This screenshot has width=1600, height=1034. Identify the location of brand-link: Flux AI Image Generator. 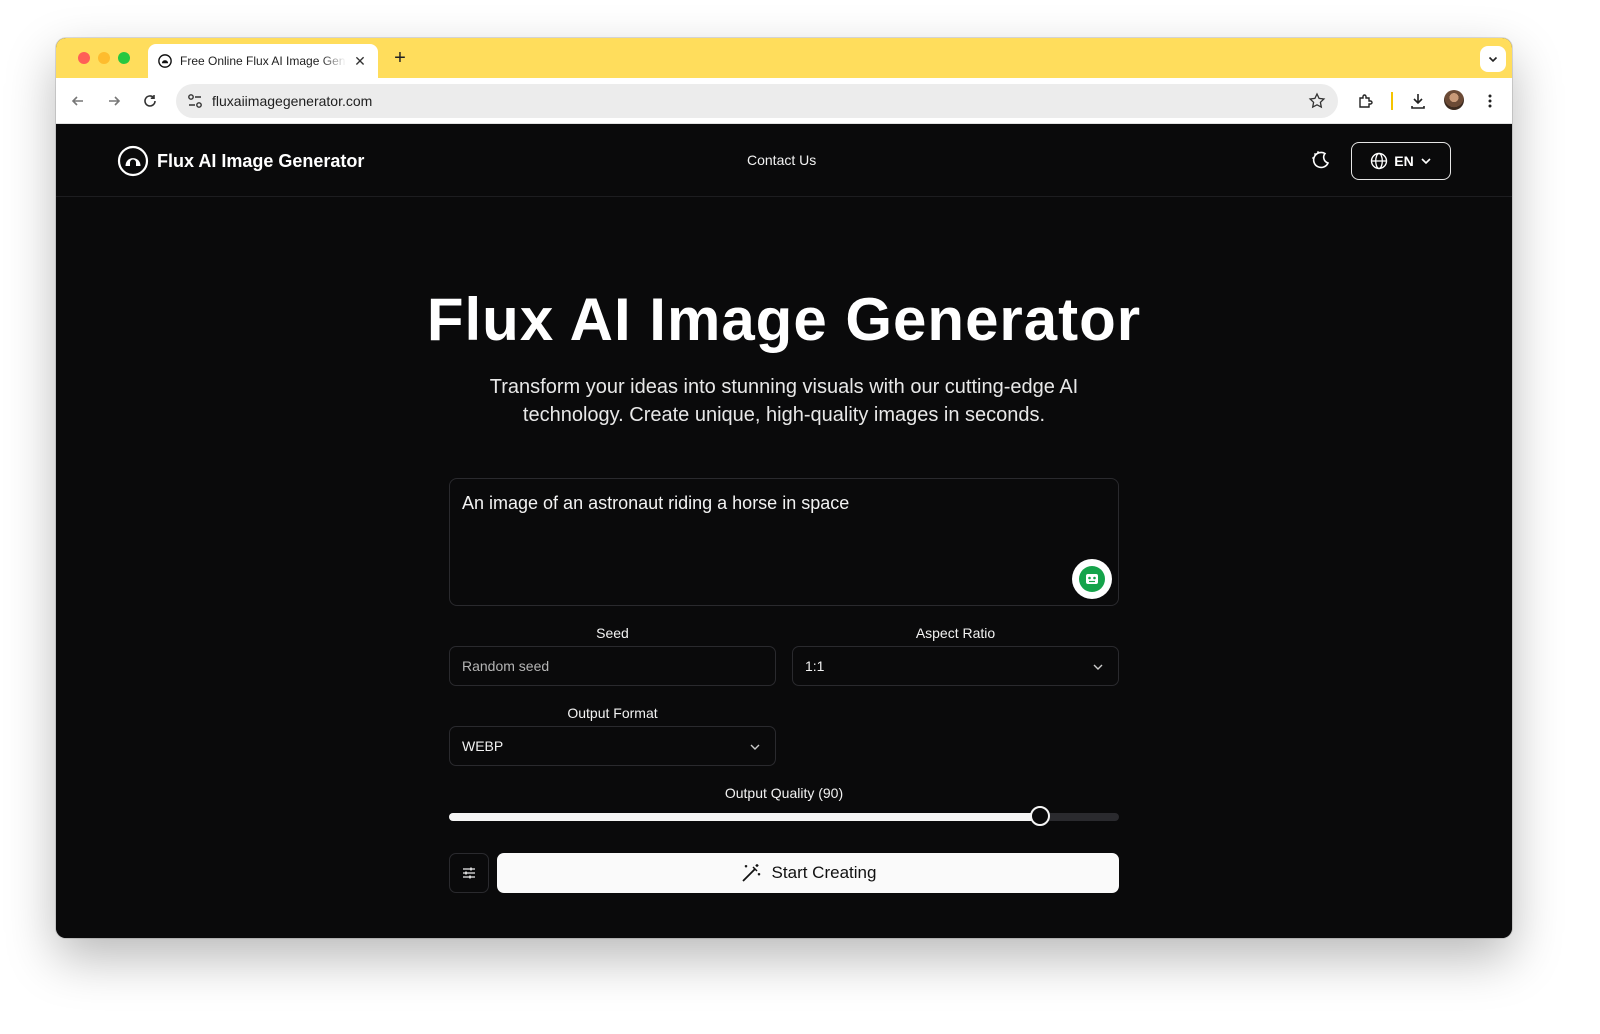
(240, 161).